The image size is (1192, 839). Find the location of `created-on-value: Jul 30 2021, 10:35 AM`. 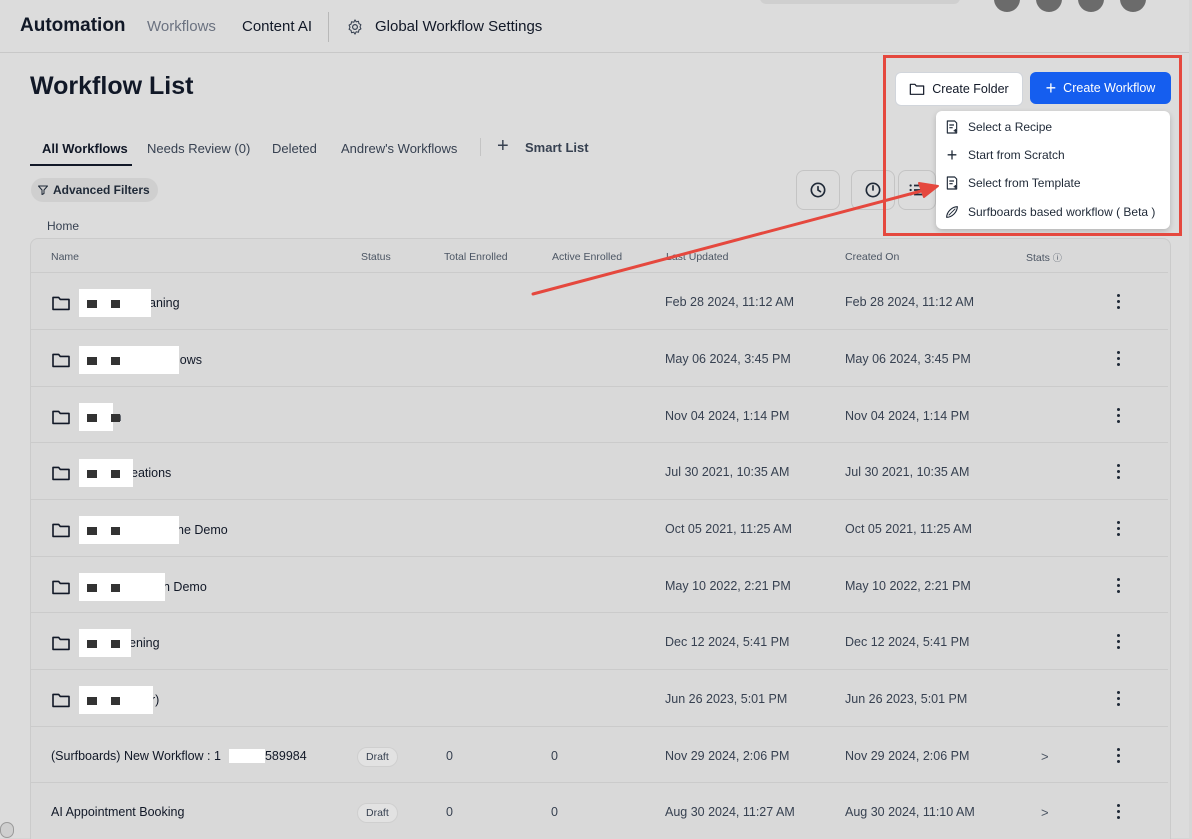

created-on-value: Jul 30 2021, 10:35 AM is located at coordinates (907, 472).